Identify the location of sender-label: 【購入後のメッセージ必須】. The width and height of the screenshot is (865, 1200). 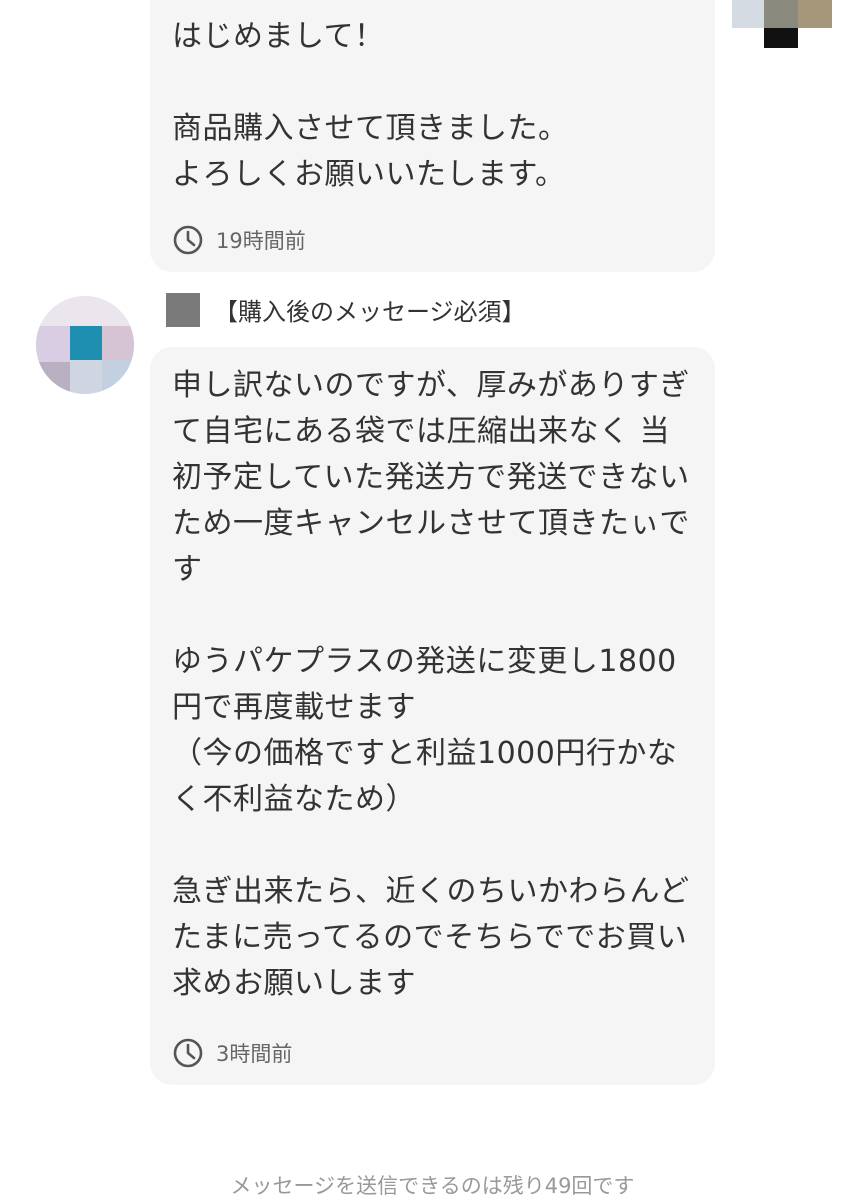
(346, 309).